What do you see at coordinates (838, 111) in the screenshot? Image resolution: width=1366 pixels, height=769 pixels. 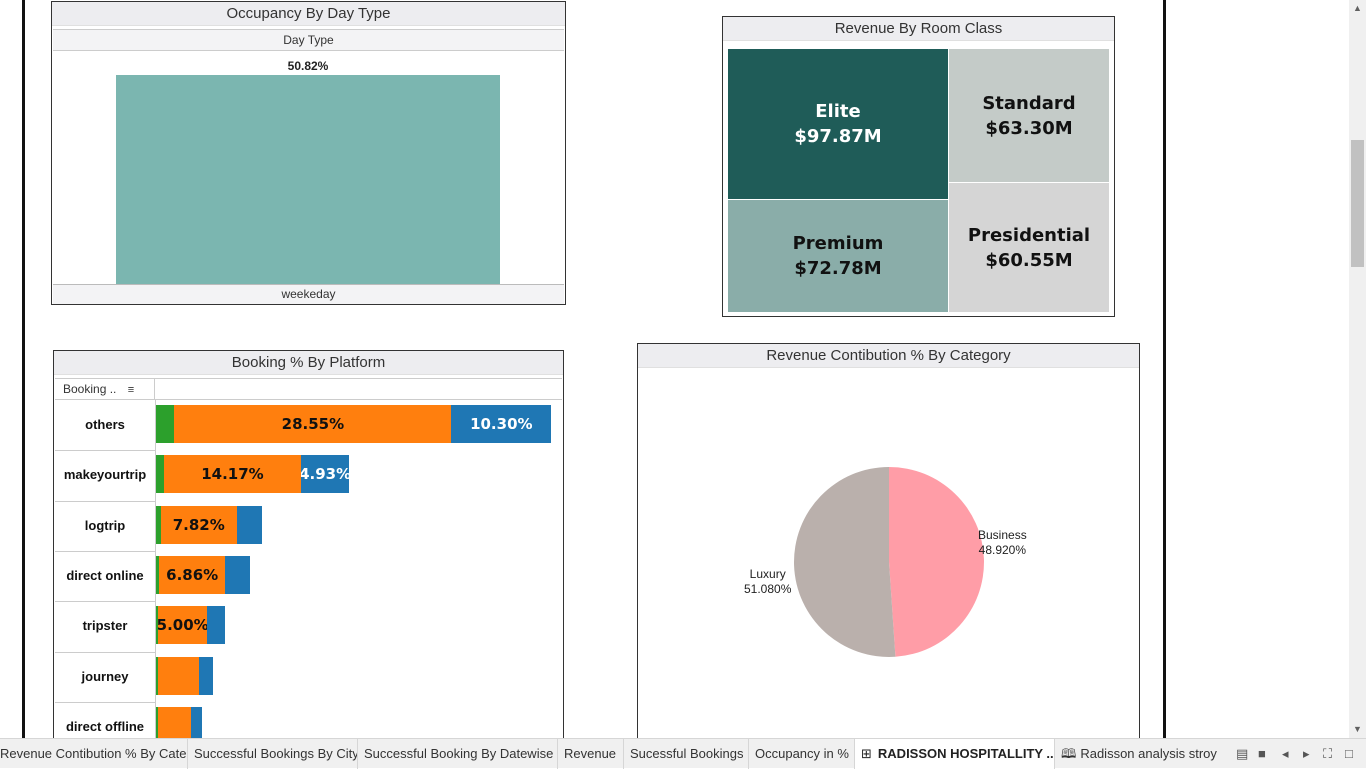 I see `tile-name: Elite` at bounding box center [838, 111].